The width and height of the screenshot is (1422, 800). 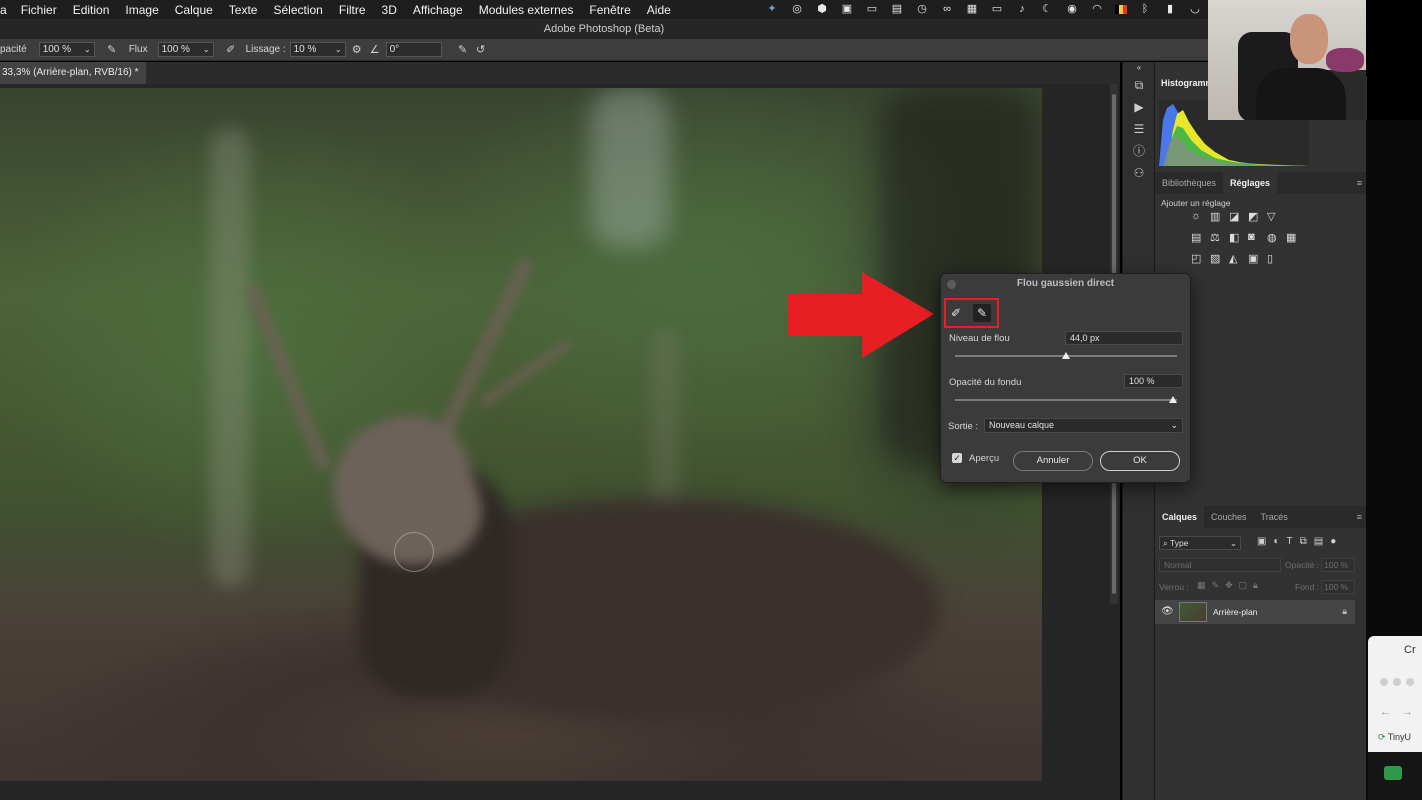 I want to click on layer-row: 👁︎ Arrière-plan 🔒︎, so click(x=1255, y=612).